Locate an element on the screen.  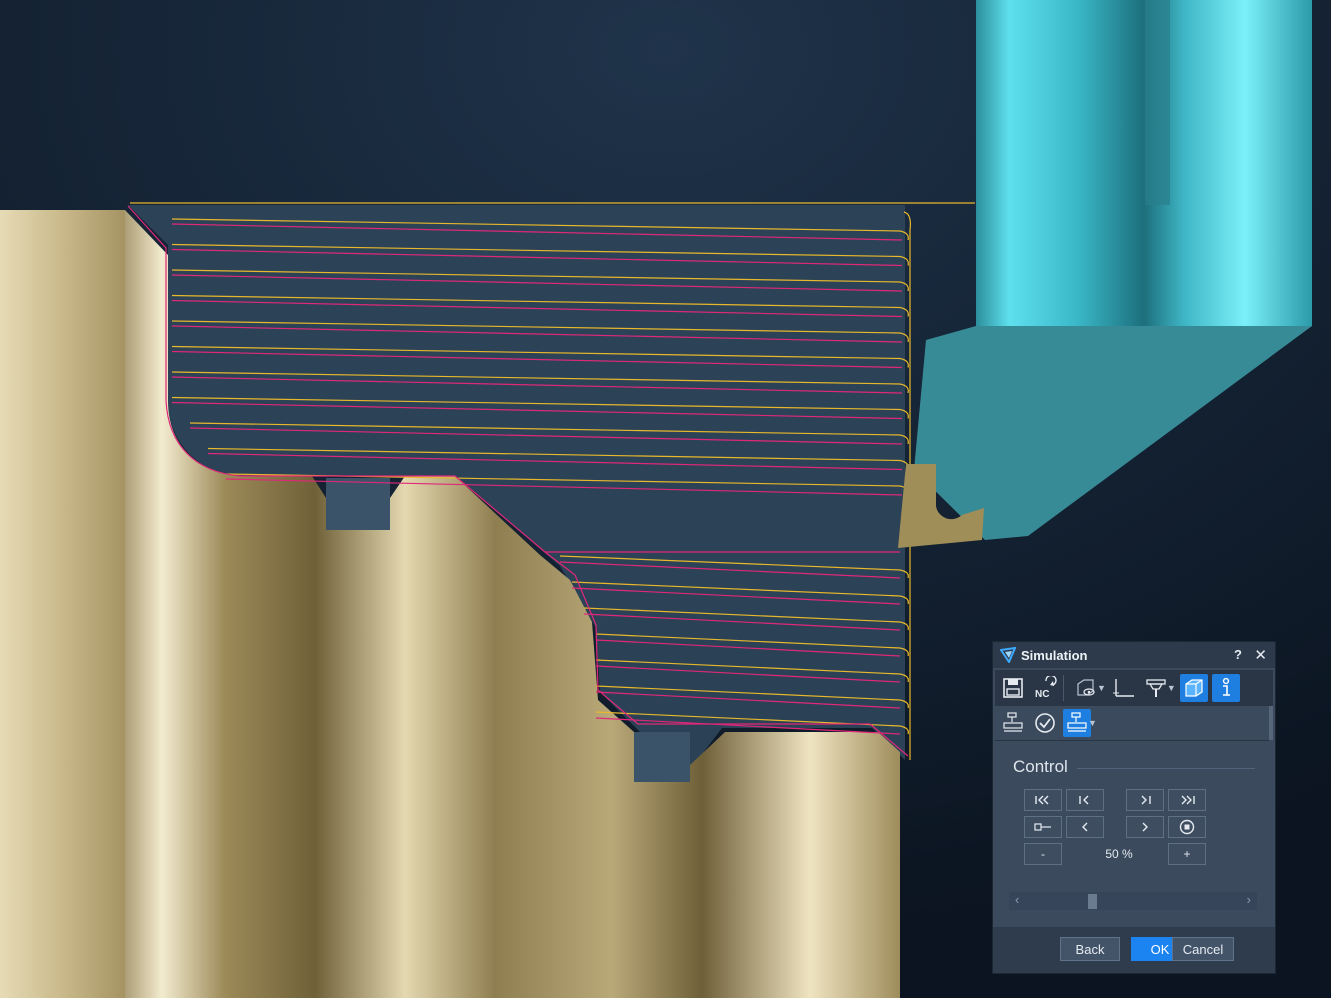
chevron-left-icon: ‹ is located at coordinates (1017, 899).